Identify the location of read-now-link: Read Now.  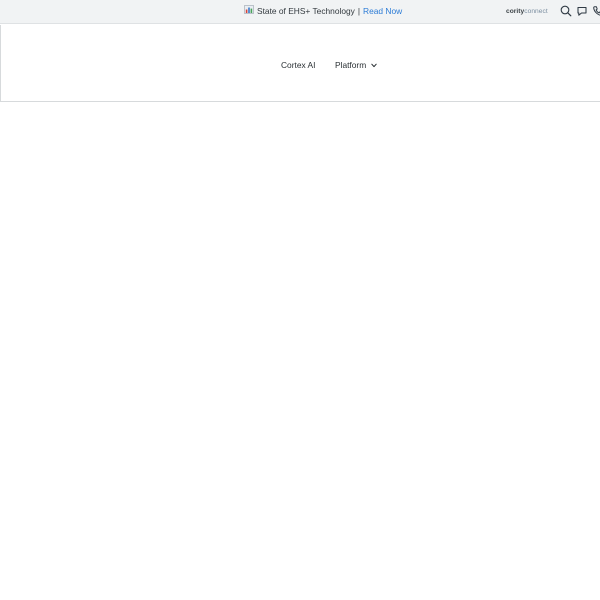
(382, 11).